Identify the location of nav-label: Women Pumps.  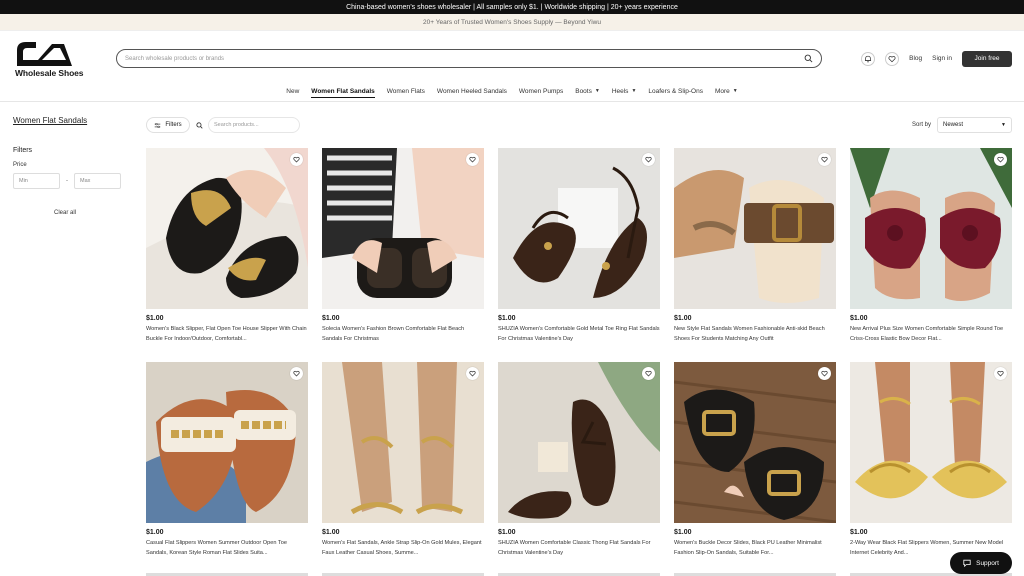
(541, 91).